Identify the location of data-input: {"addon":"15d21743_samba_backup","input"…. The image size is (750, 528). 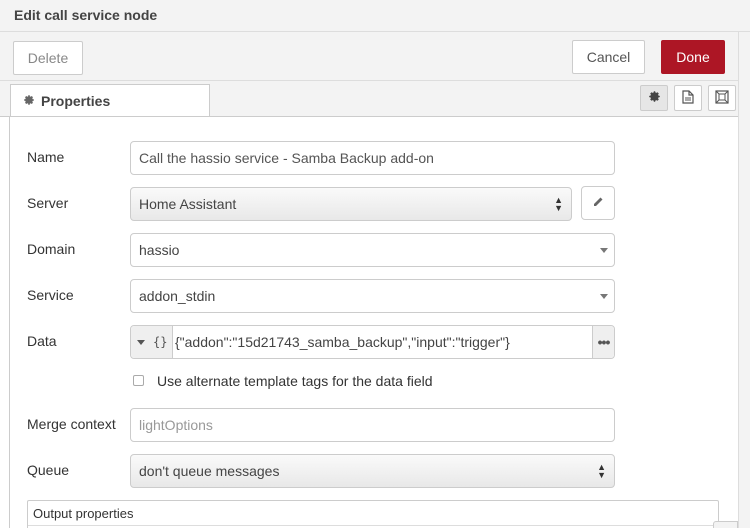
(342, 342).